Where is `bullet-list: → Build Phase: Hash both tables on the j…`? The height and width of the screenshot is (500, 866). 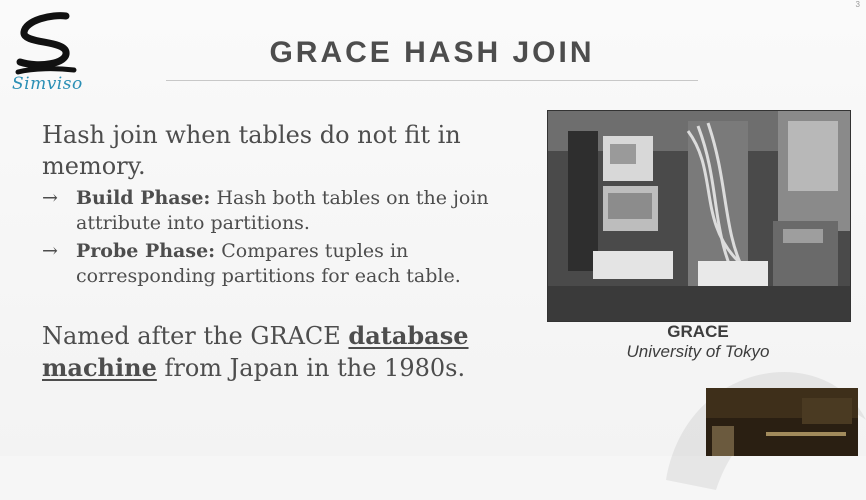
bullet-list: → Build Phase: Hash both tables on the j… is located at coordinates (272, 237).